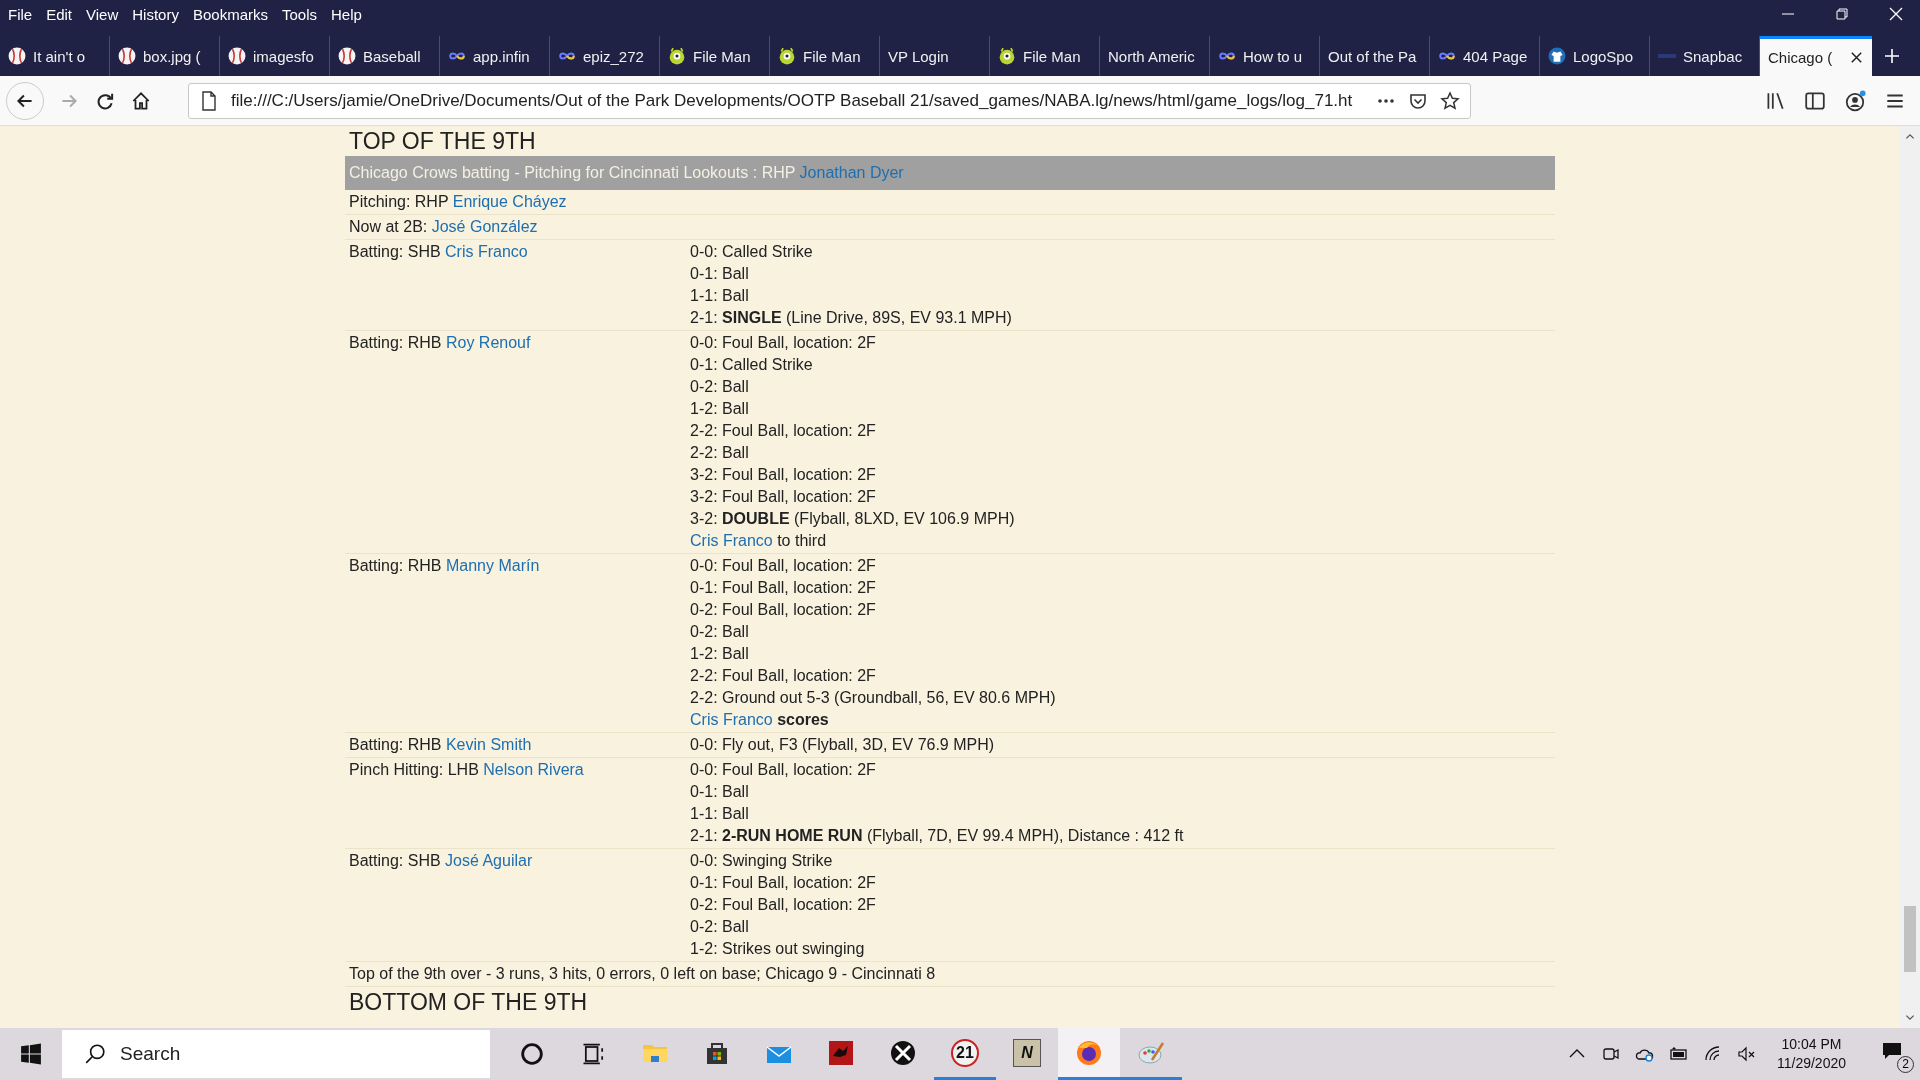  Describe the element at coordinates (155, 14) in the screenshot. I see `menu-item: History` at that location.